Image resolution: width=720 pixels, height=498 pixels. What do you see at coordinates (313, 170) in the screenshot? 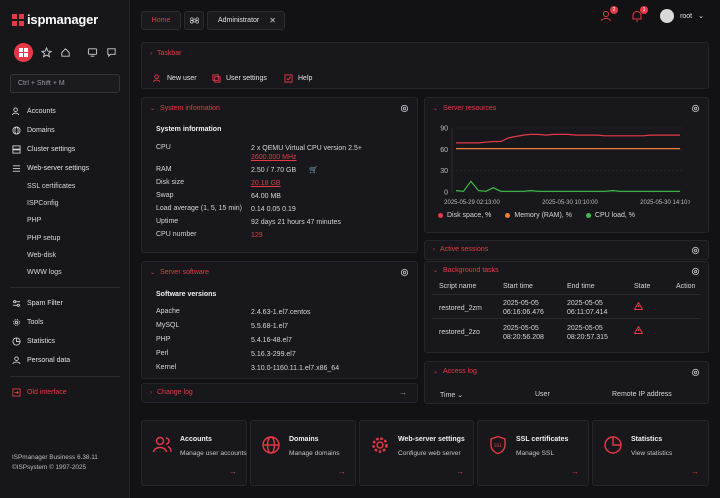
I see `cart-icon: 🛒` at bounding box center [313, 170].